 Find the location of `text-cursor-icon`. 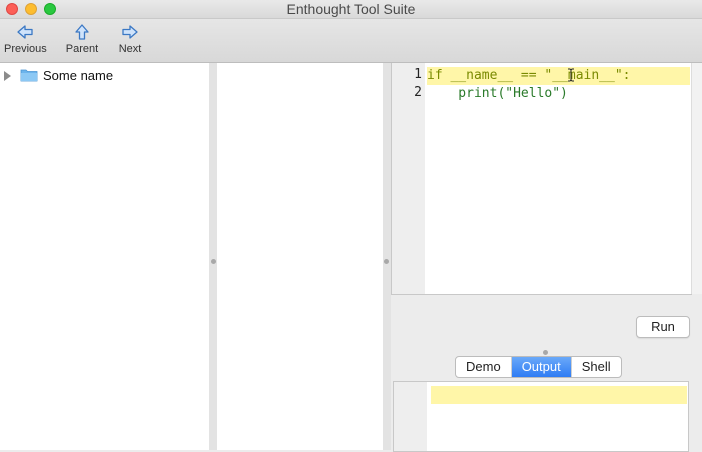

text-cursor-icon is located at coordinates (571, 75).